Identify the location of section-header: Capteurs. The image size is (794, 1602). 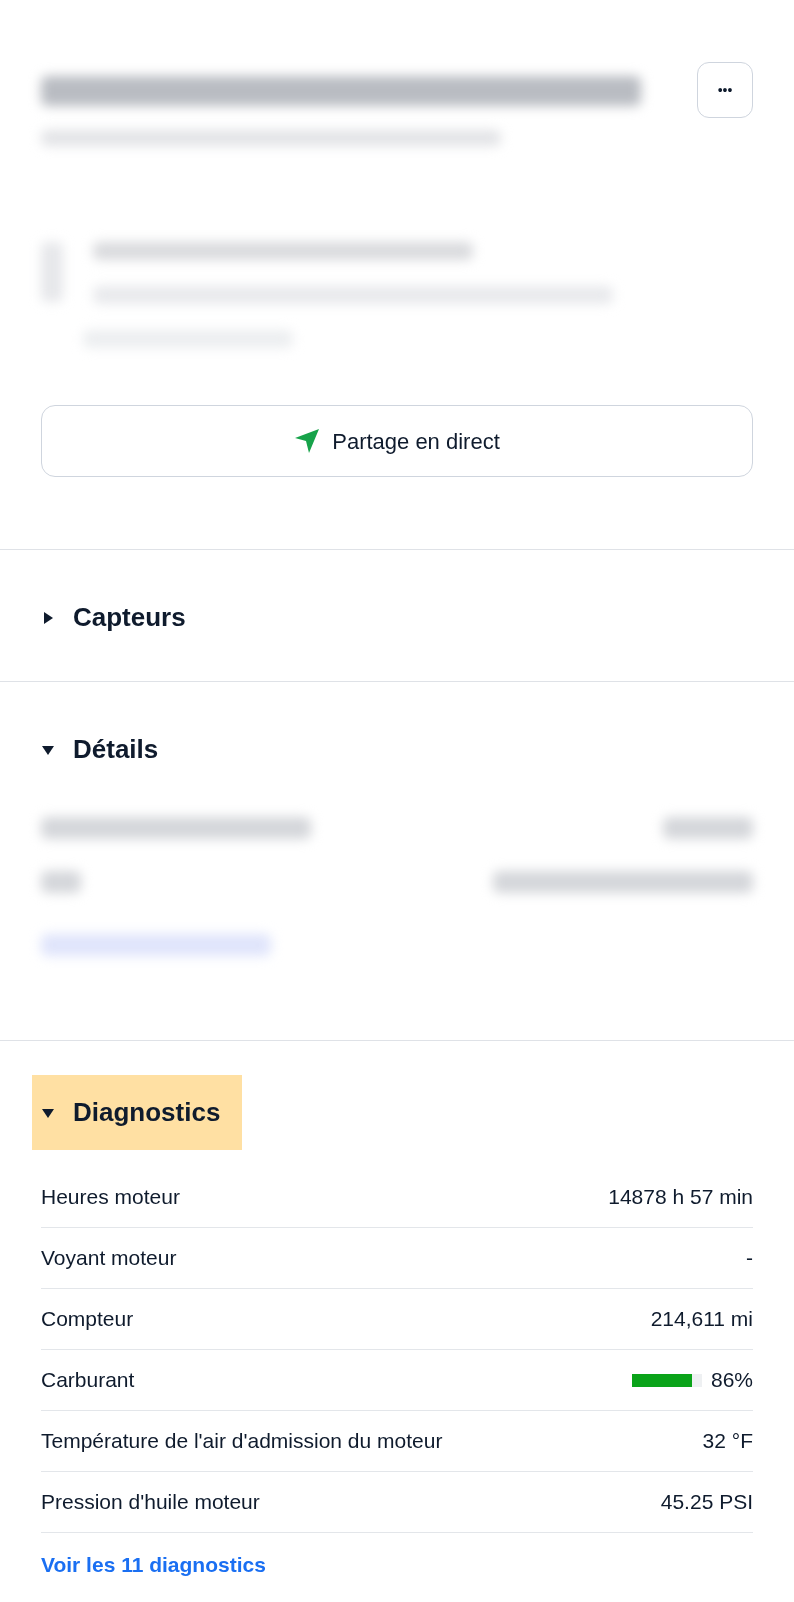
(113, 617).